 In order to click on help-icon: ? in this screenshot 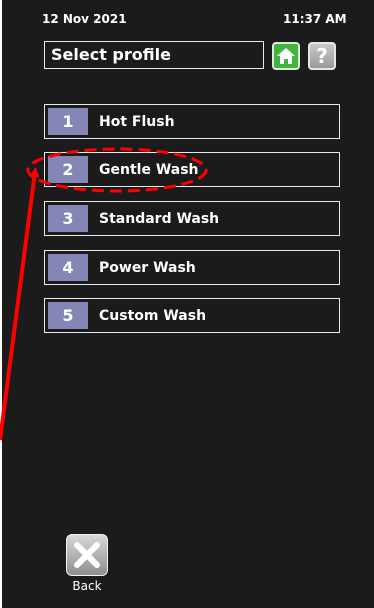, I will do `click(322, 56)`.